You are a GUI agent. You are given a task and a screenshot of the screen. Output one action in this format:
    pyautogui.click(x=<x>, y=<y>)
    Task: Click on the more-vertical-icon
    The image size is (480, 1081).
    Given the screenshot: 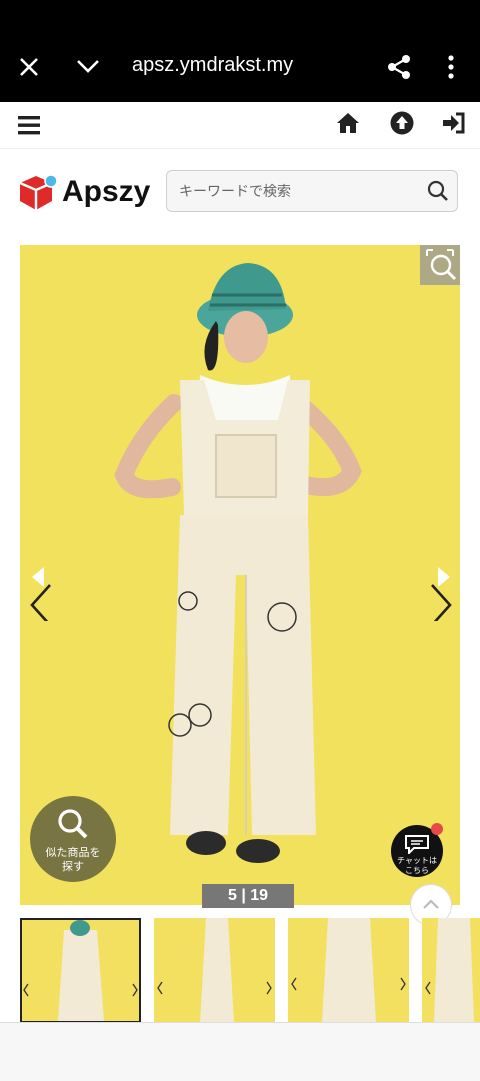 What is the action you would take?
    pyautogui.click(x=451, y=67)
    